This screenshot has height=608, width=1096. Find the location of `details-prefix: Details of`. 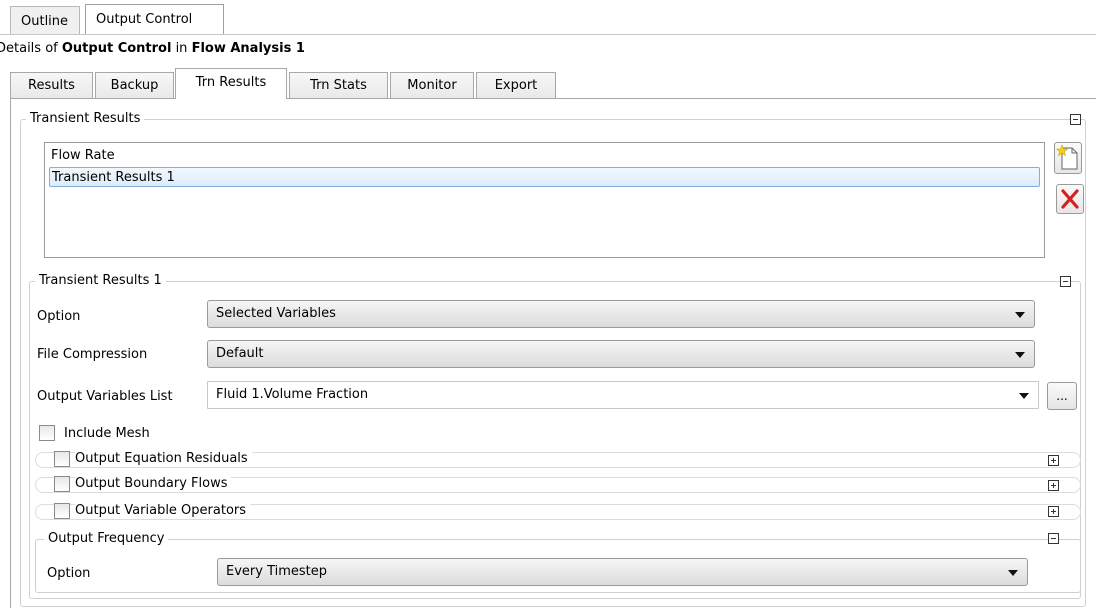

details-prefix: Details of is located at coordinates (31, 48).